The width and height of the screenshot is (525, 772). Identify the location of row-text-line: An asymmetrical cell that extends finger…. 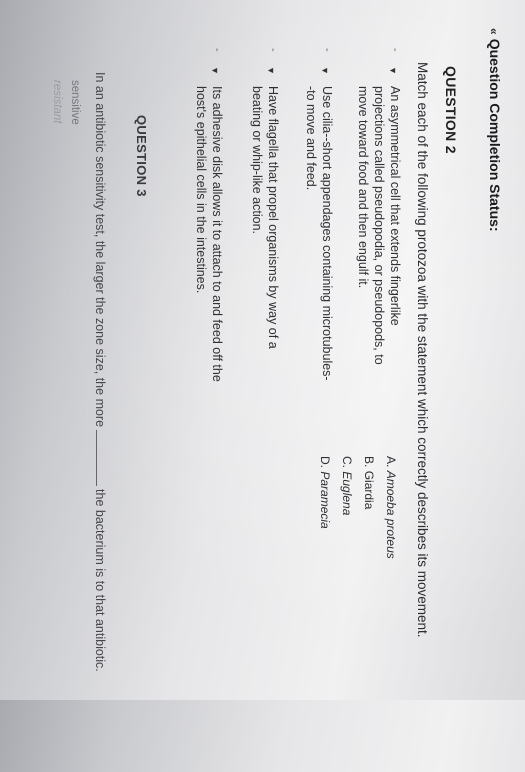
(395, 206).